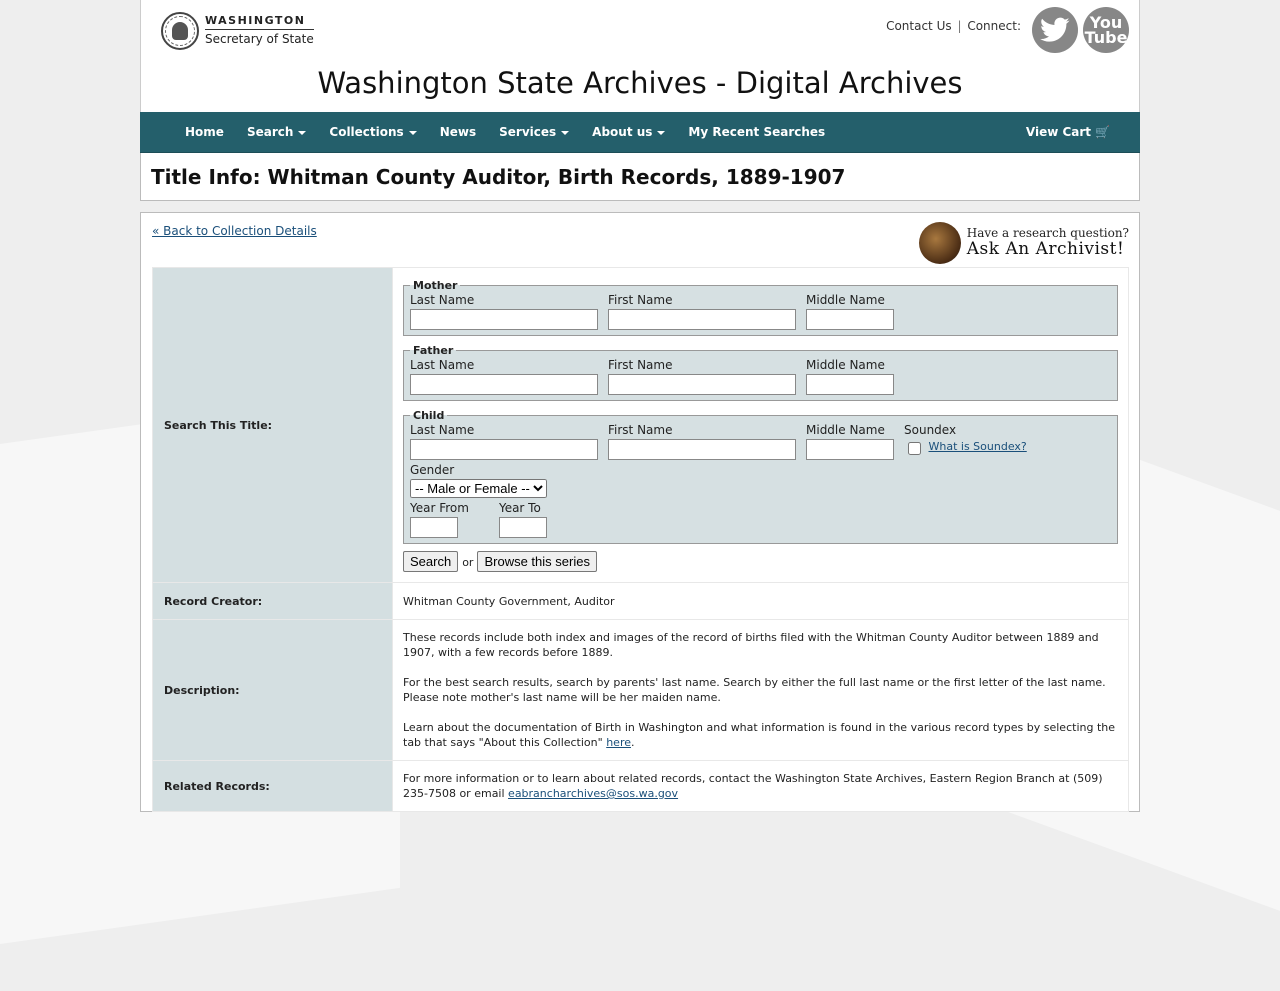  I want to click on year-to-label: Year To, so click(519, 508).